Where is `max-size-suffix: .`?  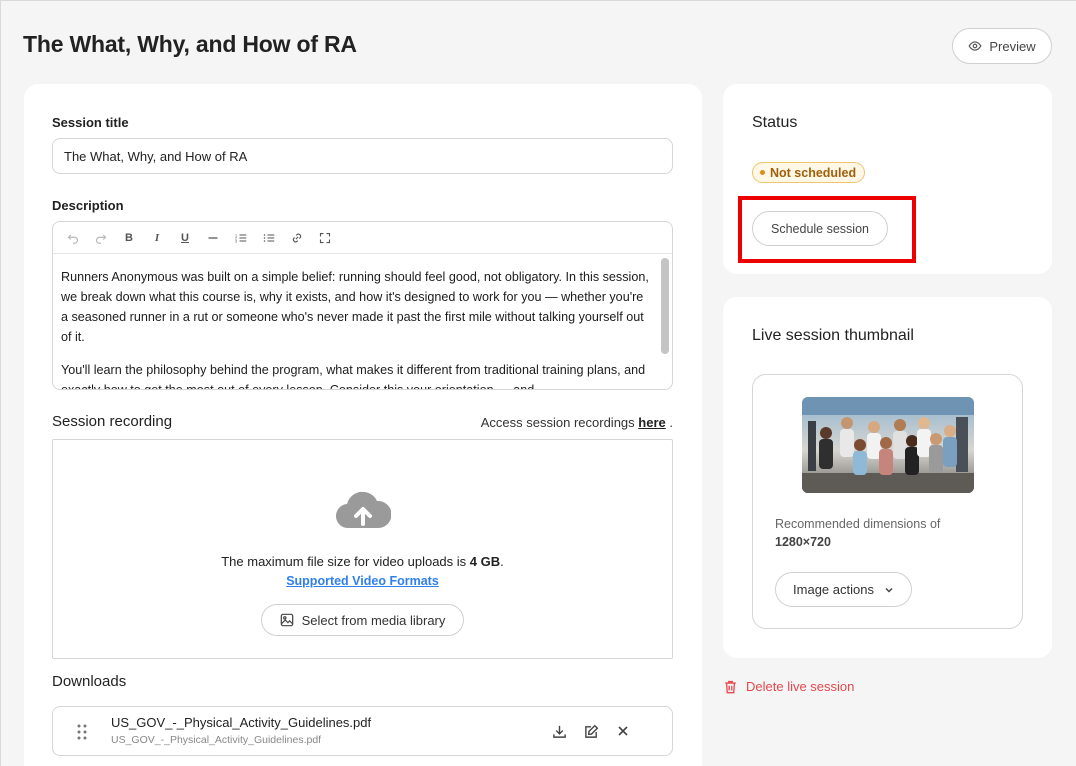 max-size-suffix: . is located at coordinates (502, 561).